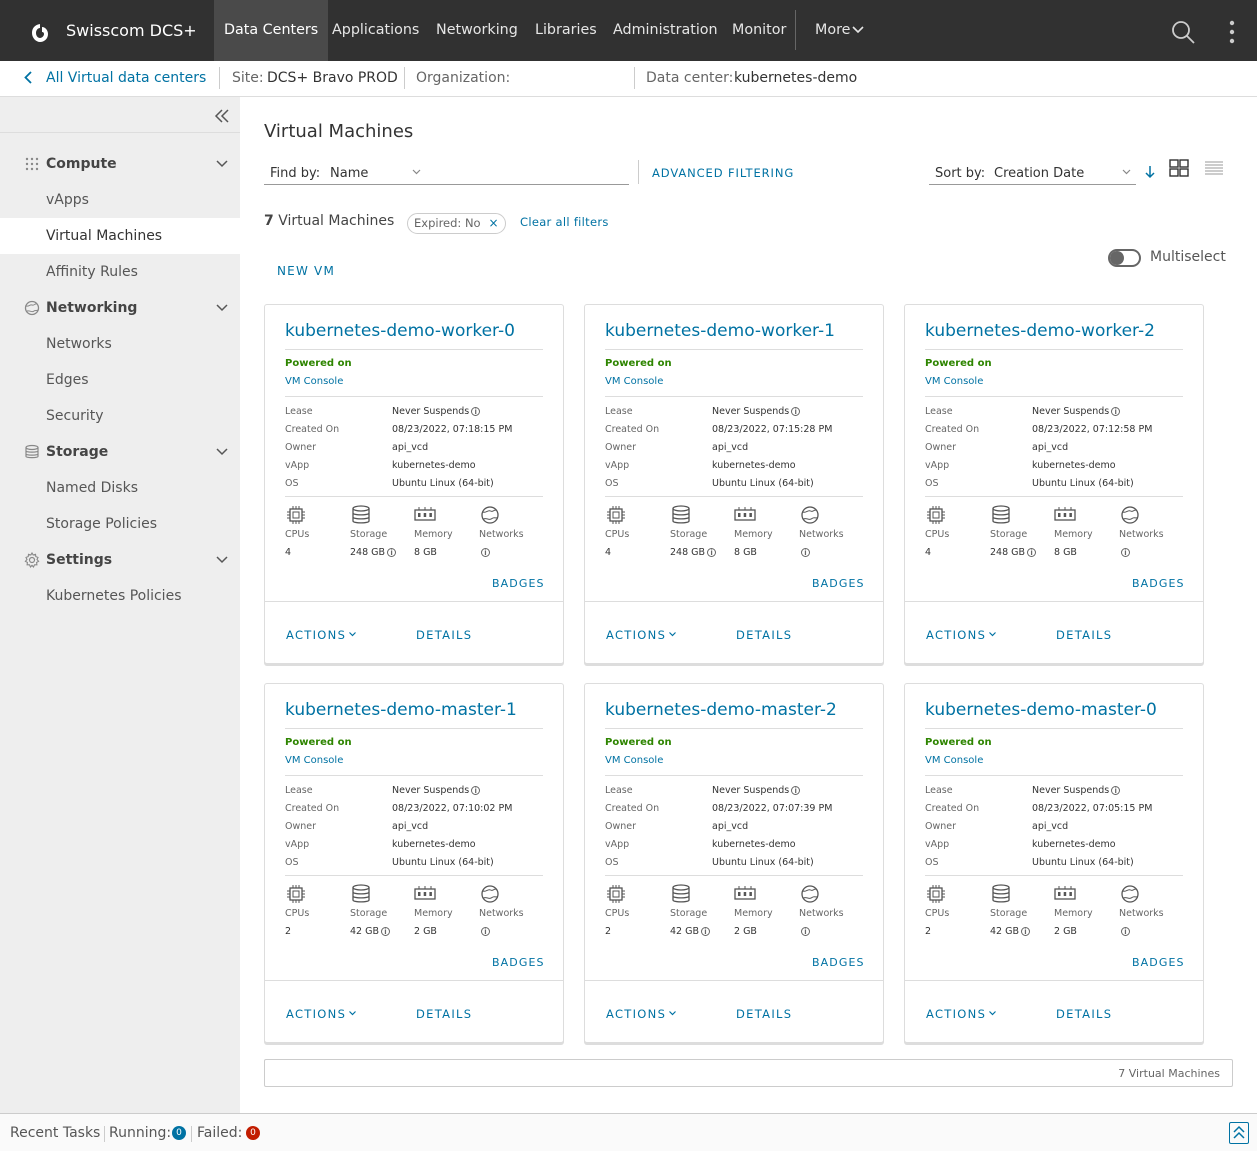 Image resolution: width=1257 pixels, height=1151 pixels. Describe the element at coordinates (401, 710) in the screenshot. I see `vm-name-link: kubernetes-demo-master-1` at that location.